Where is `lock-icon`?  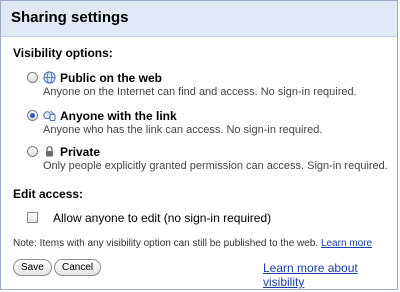 lock-icon is located at coordinates (49, 151).